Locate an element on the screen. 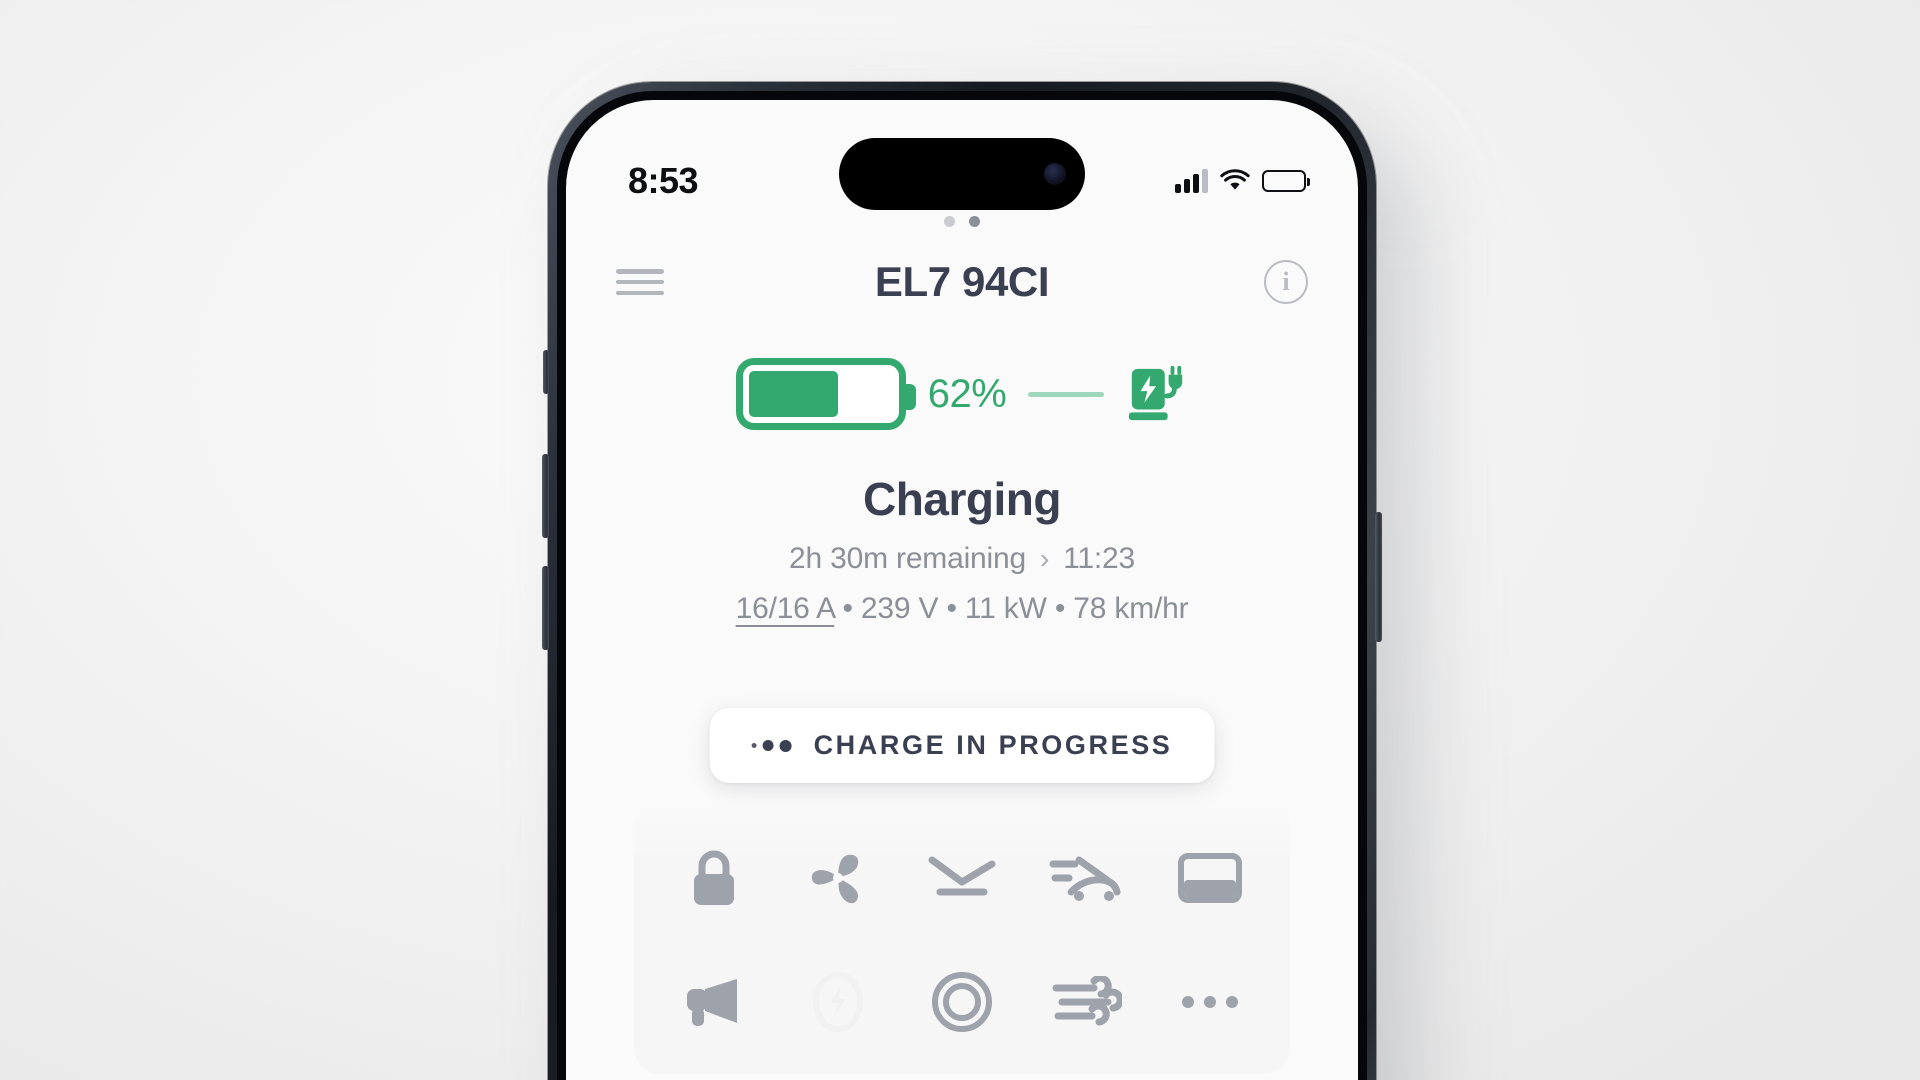  charge-link-line is located at coordinates (1066, 394).